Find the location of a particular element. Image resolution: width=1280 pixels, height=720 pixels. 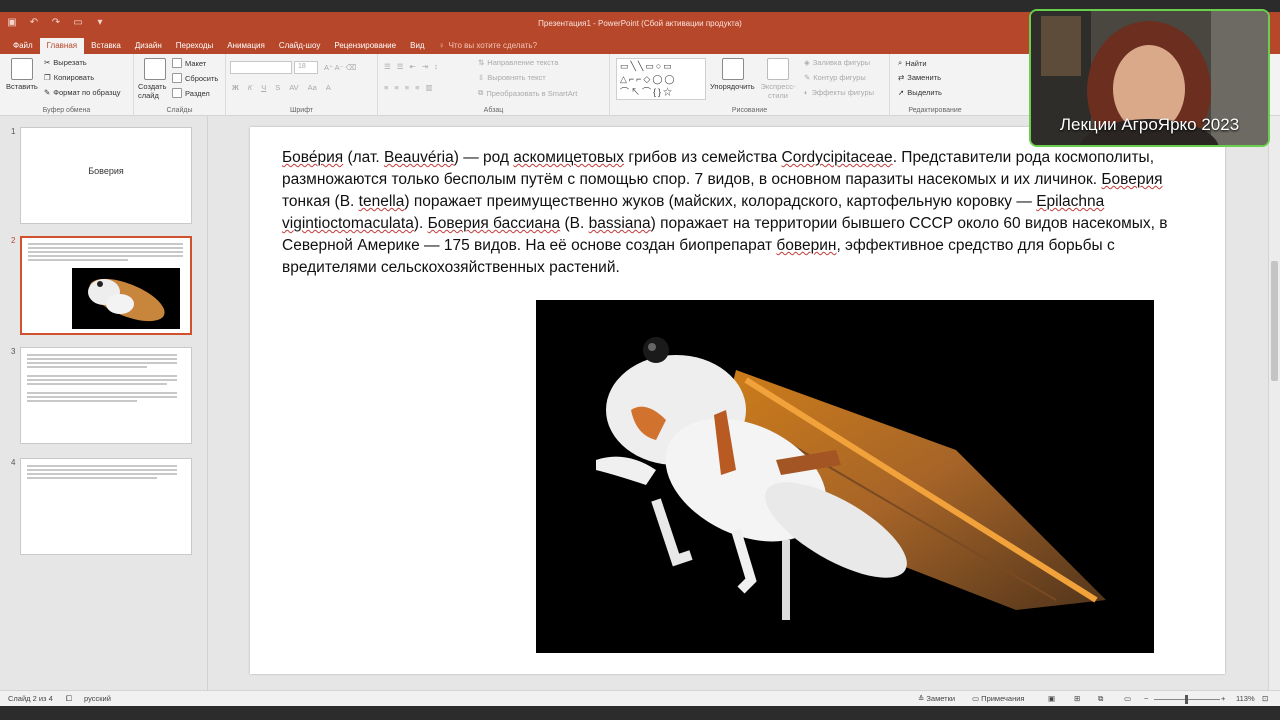

strike-icon: S is located at coordinates (277, 87).